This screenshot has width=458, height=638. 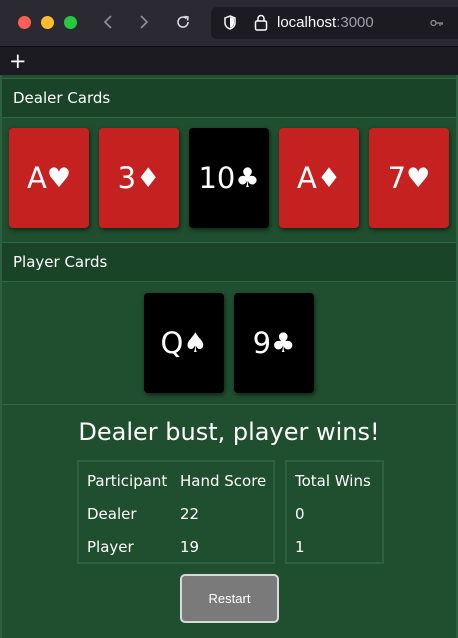 I want to click on participant-header: Participant, so click(x=127, y=481).